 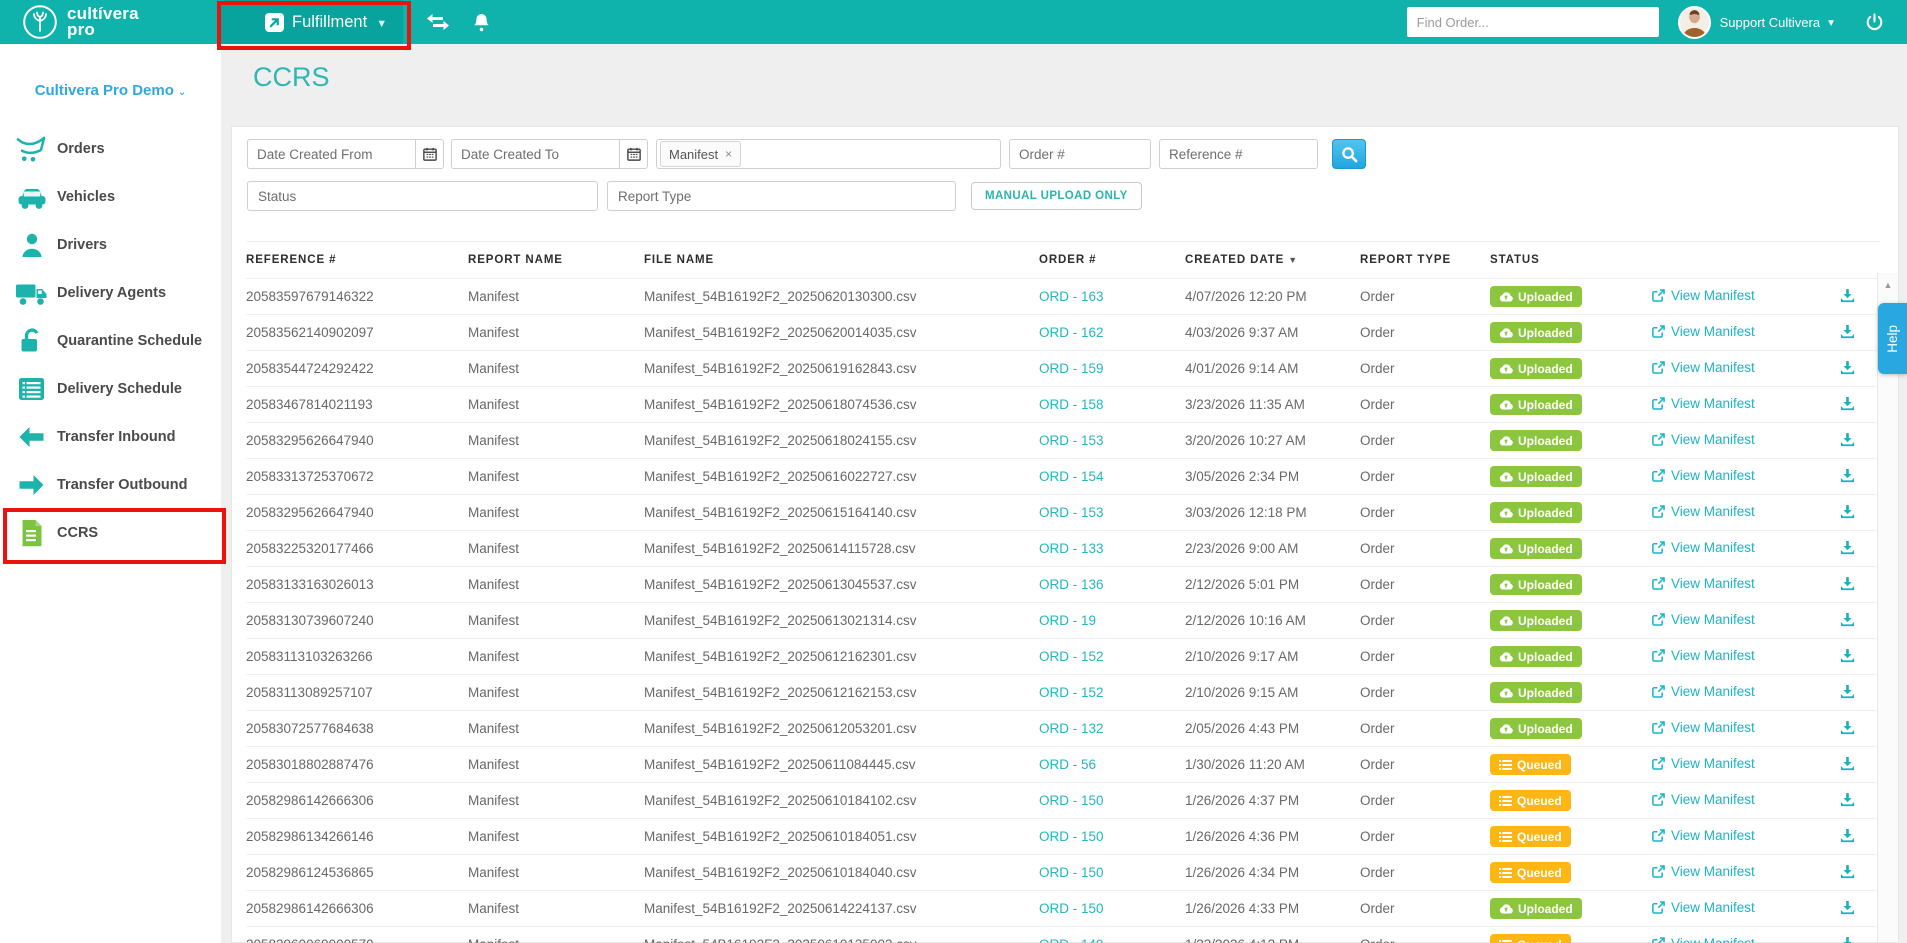 What do you see at coordinates (1071, 548) in the screenshot?
I see `order-link: ORD - 133` at bounding box center [1071, 548].